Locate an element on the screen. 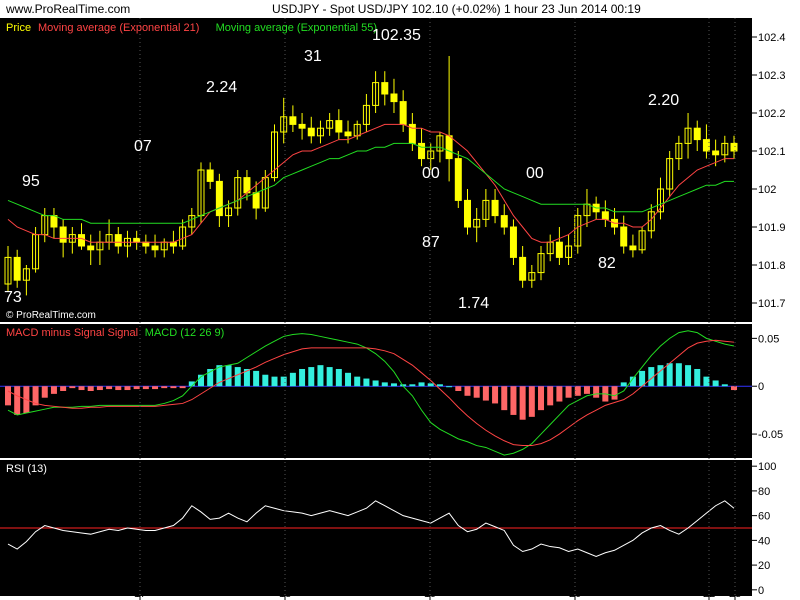 Image resolution: width=800 pixels, height=600 pixels. price-annotation: 2.24 is located at coordinates (221, 87).